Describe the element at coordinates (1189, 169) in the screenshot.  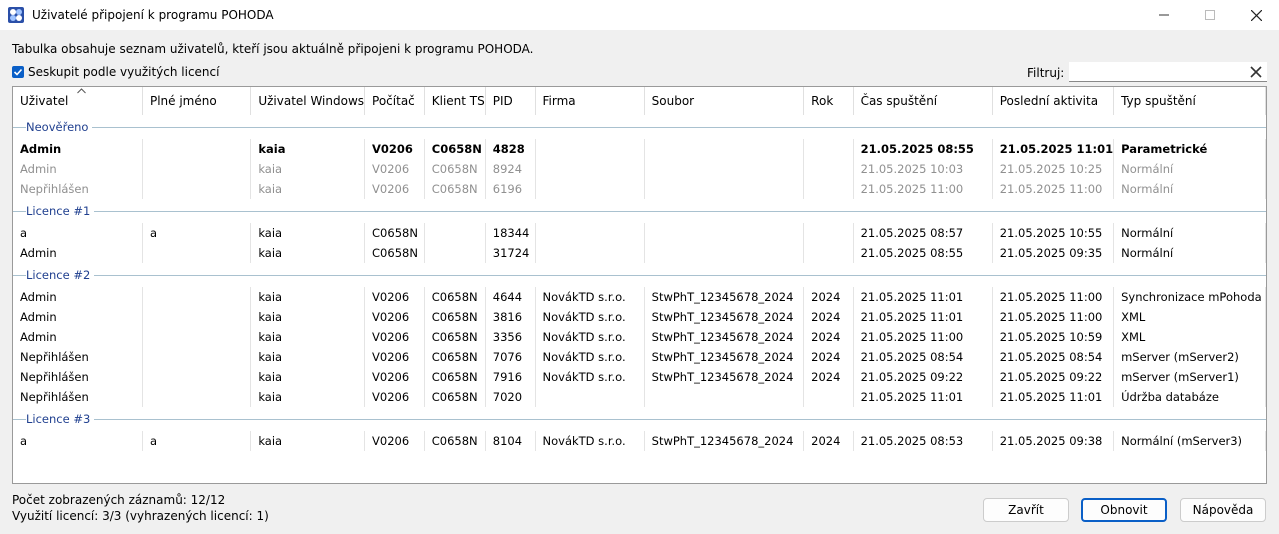
I see `table-cell: Normální` at that location.